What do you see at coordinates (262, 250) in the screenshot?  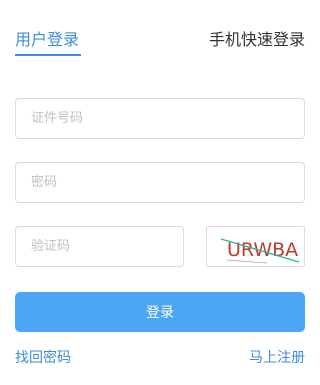 I see `captcha-text: URWBA` at bounding box center [262, 250].